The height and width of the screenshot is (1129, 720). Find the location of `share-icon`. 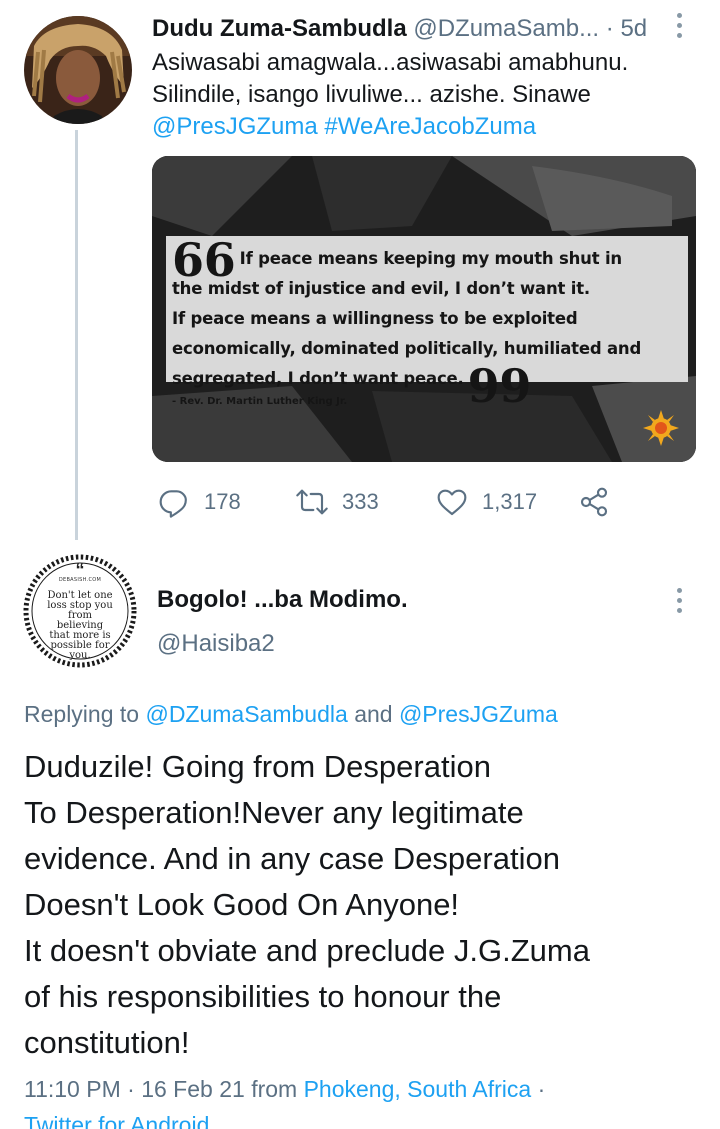

share-icon is located at coordinates (594, 502).